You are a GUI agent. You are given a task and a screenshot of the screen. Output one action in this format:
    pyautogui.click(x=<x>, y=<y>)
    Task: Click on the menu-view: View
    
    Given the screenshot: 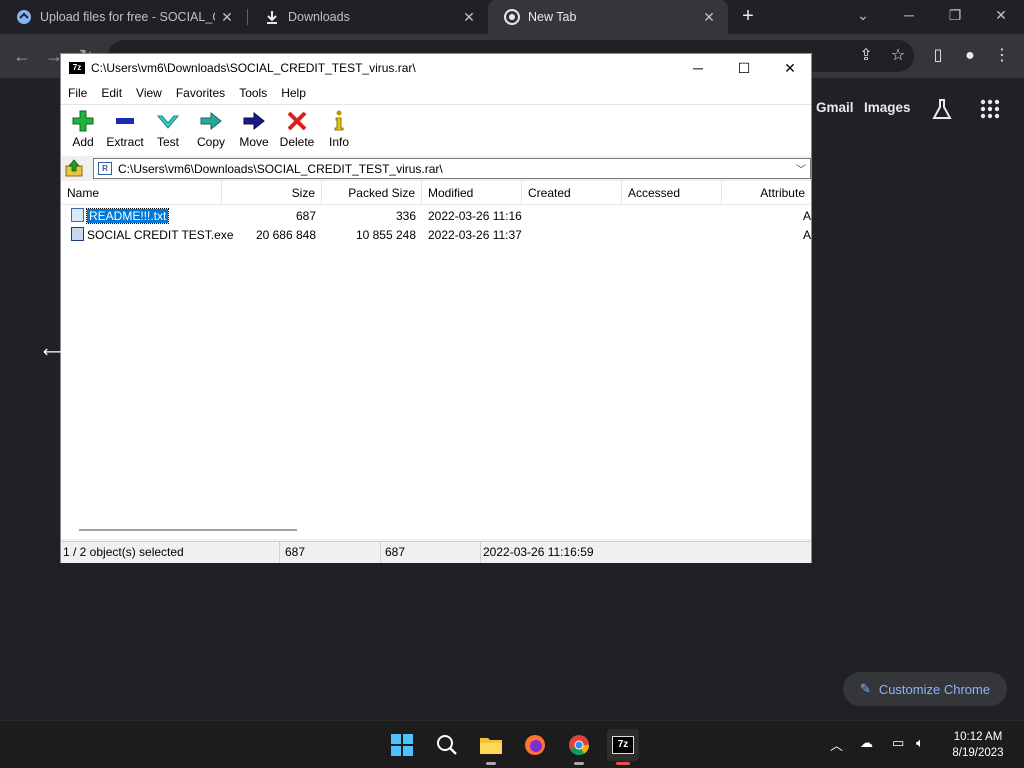 What is the action you would take?
    pyautogui.click(x=149, y=93)
    